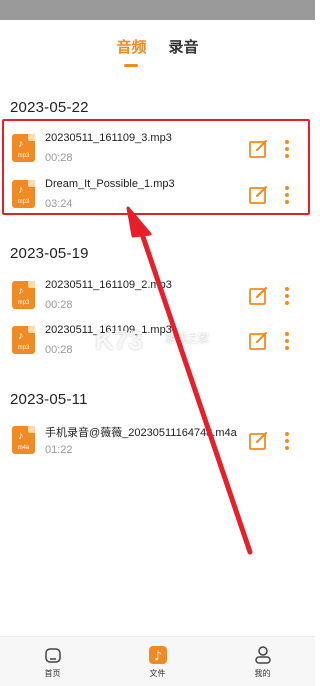  I want to click on nav-label: 我的, so click(262, 673).